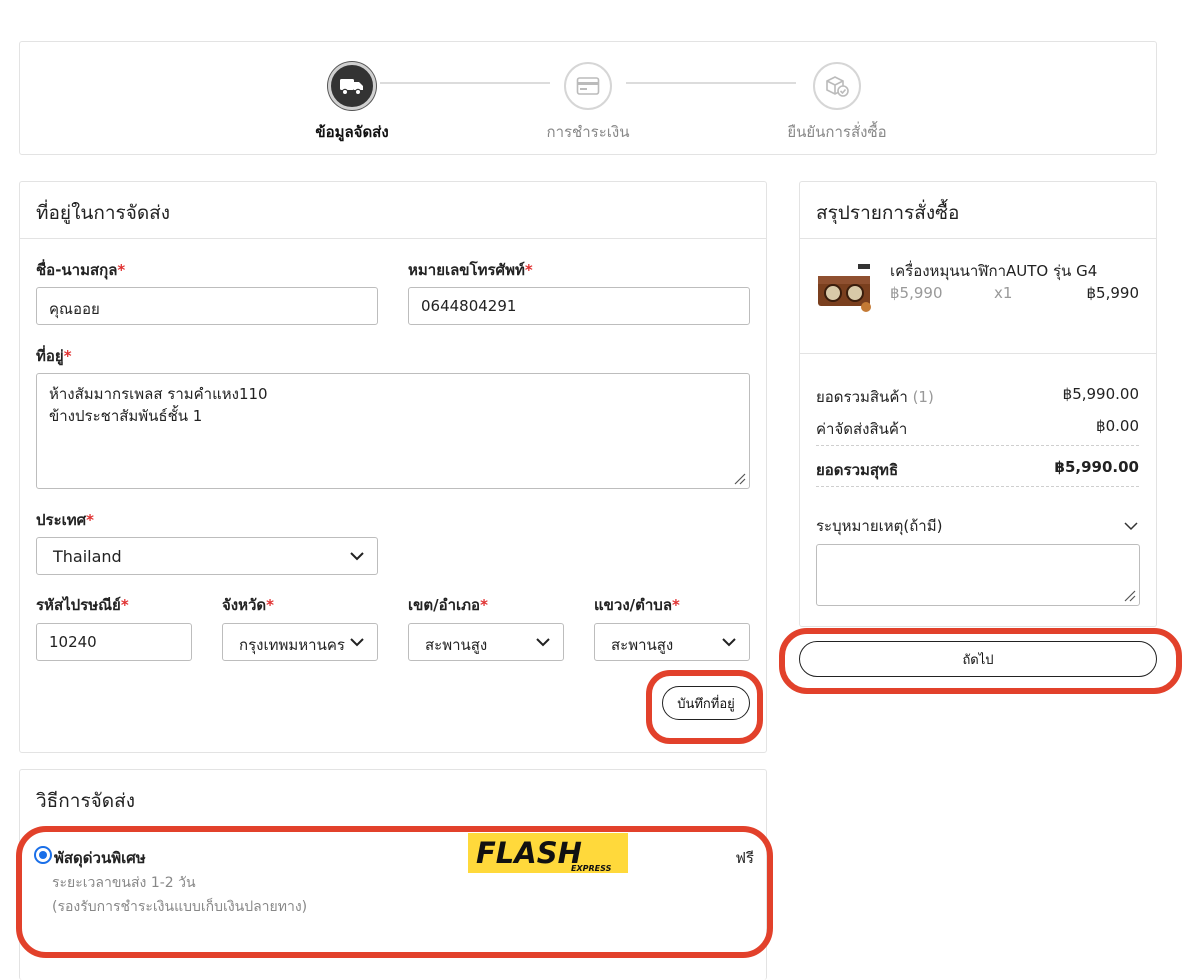 This screenshot has height=980, width=1182. Describe the element at coordinates (588, 86) in the screenshot. I see `credit-card-icon` at that location.